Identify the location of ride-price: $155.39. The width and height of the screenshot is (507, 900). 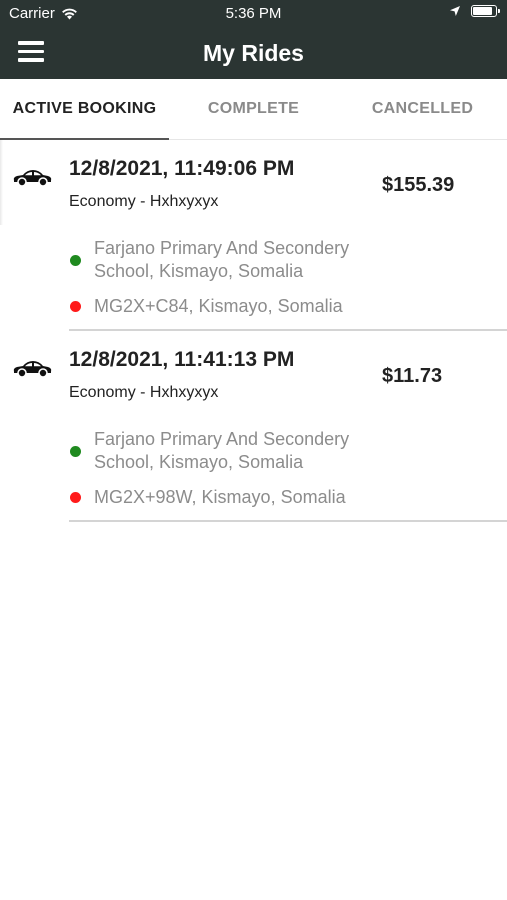
(418, 185).